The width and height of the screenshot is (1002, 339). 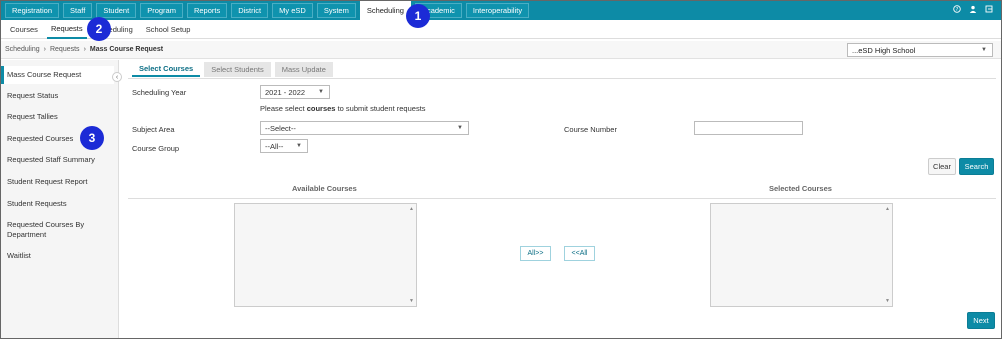 What do you see at coordinates (250, 10) in the screenshot?
I see `top-tab-district: District` at bounding box center [250, 10].